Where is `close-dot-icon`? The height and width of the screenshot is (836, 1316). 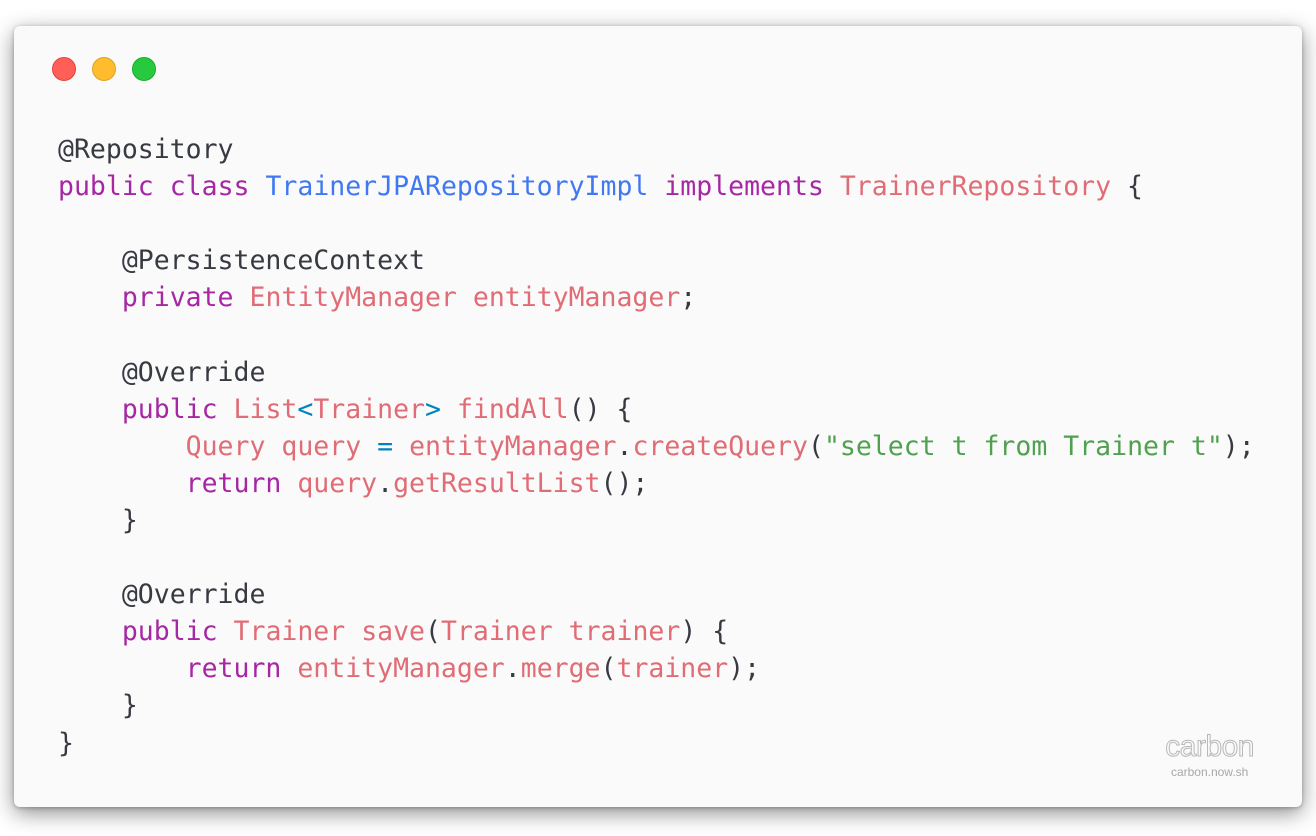
close-dot-icon is located at coordinates (64, 69).